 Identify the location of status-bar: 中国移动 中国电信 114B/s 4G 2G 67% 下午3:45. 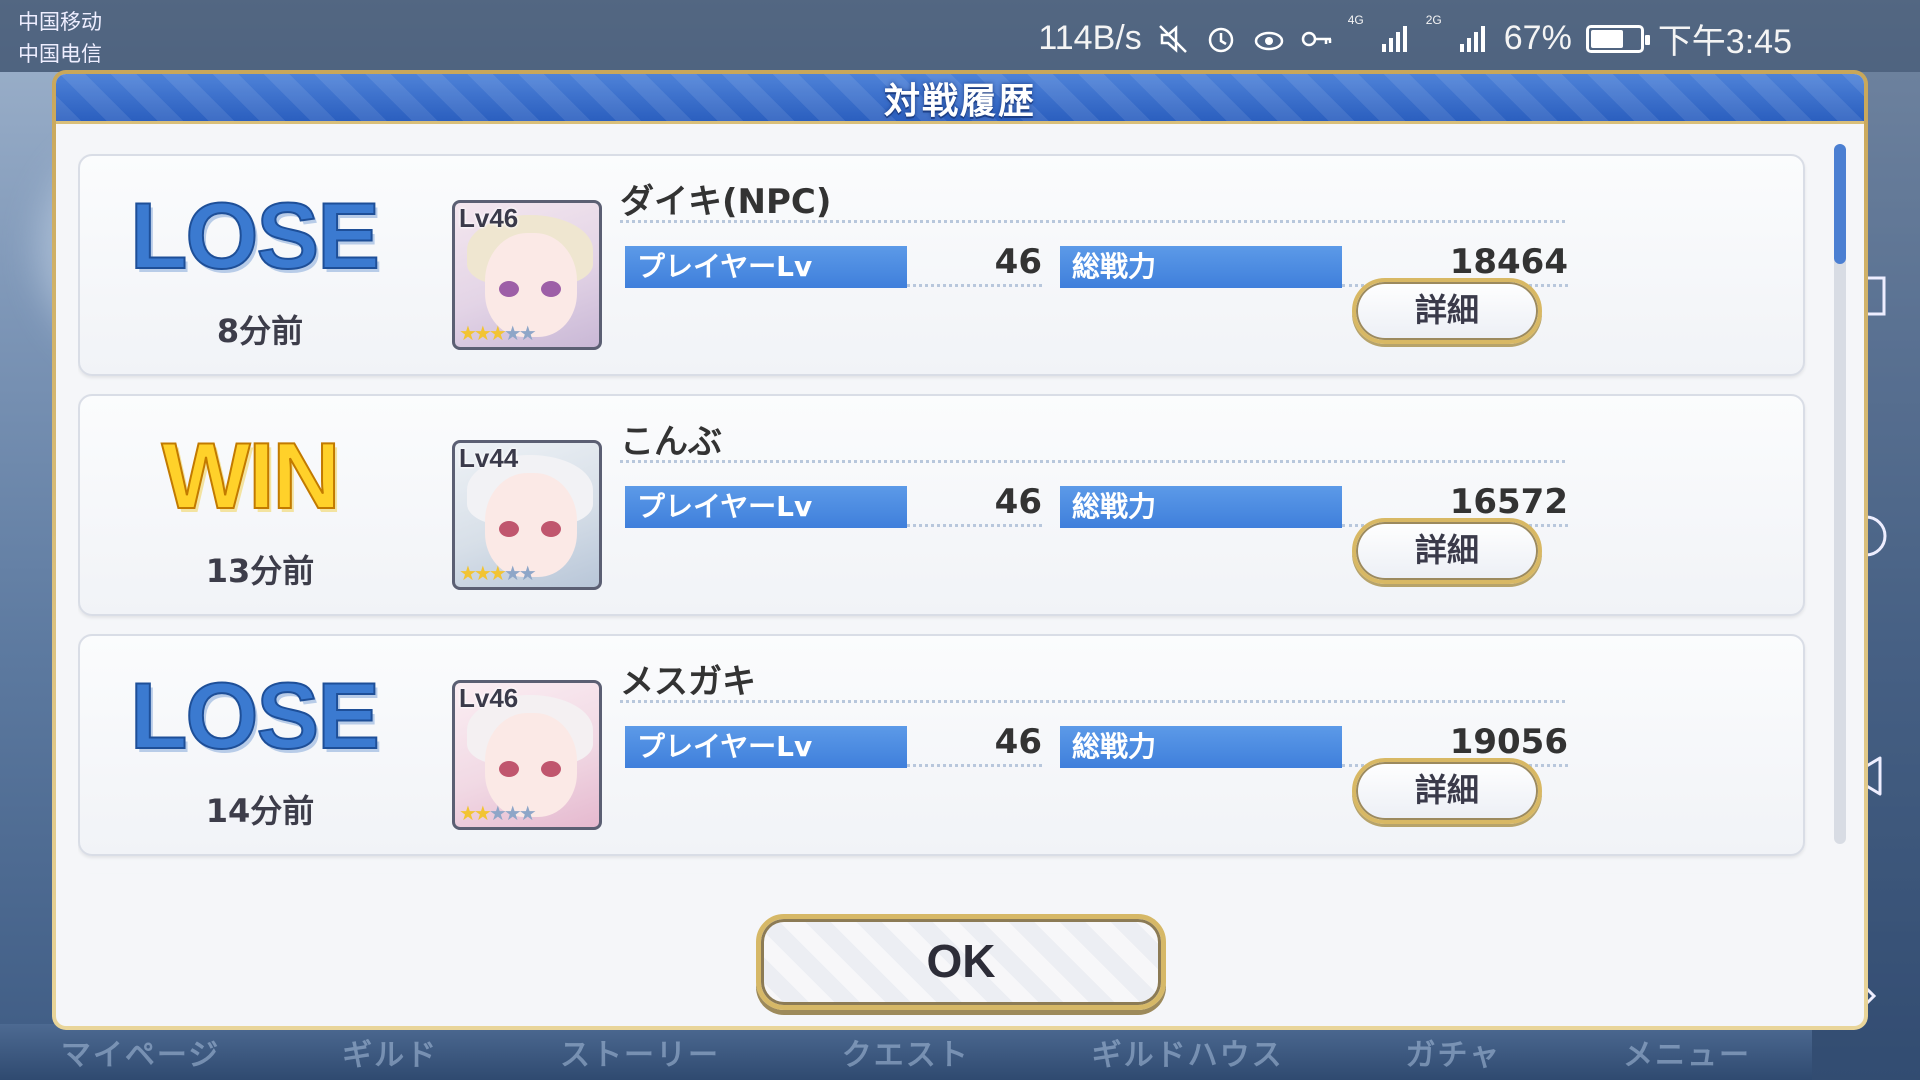
(960, 36).